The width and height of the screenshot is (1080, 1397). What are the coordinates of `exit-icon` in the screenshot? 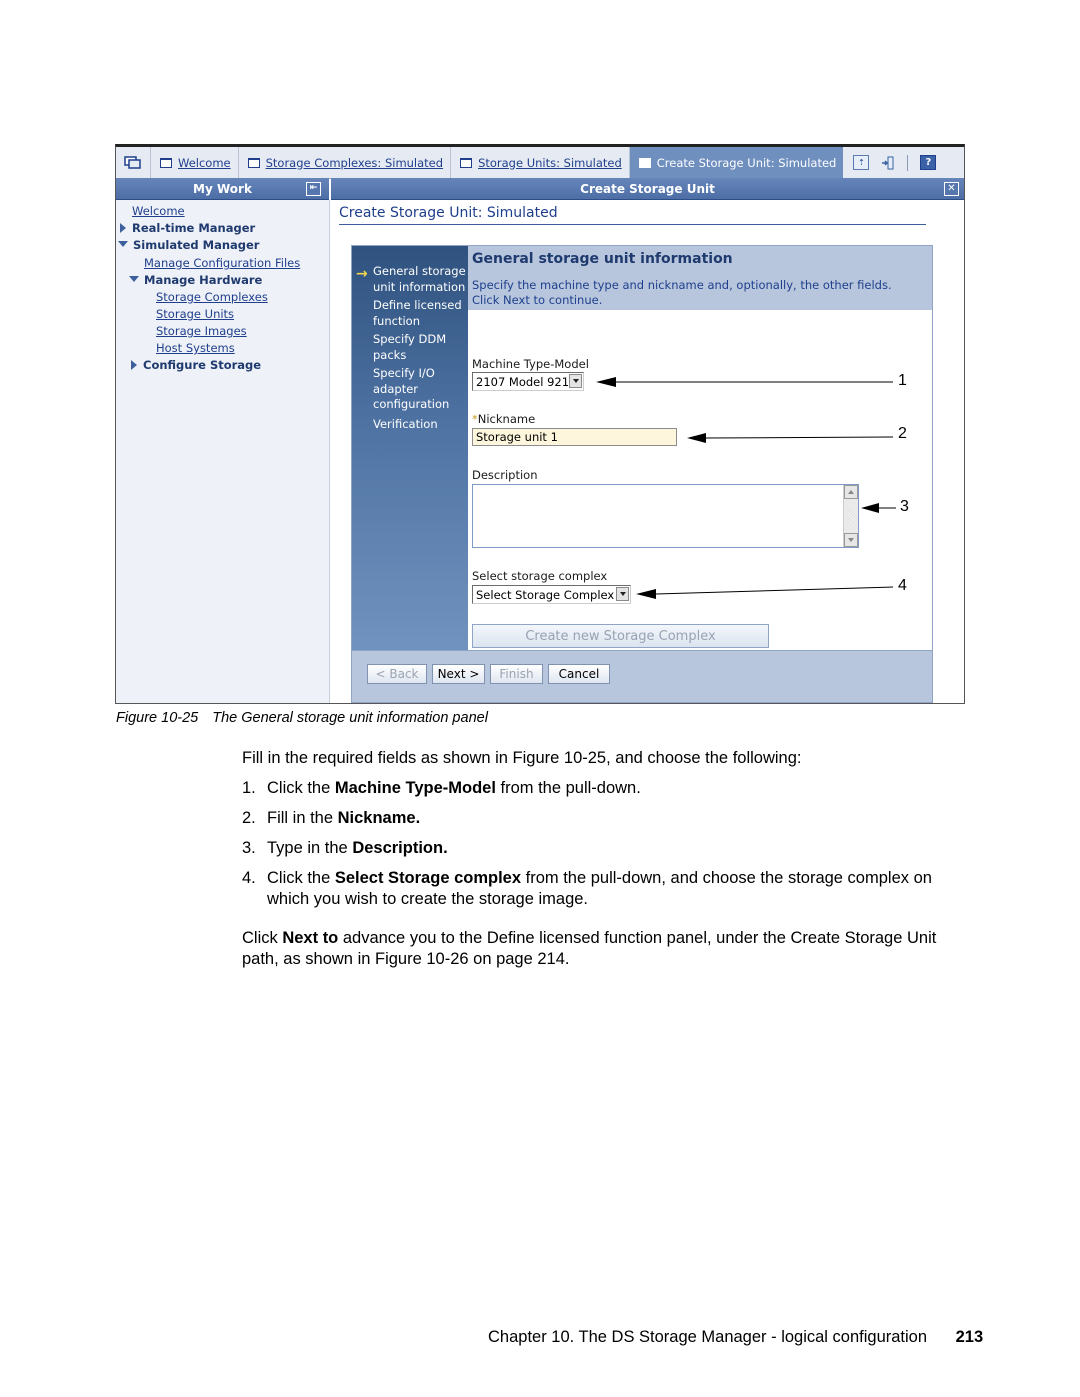 It's located at (888, 162).